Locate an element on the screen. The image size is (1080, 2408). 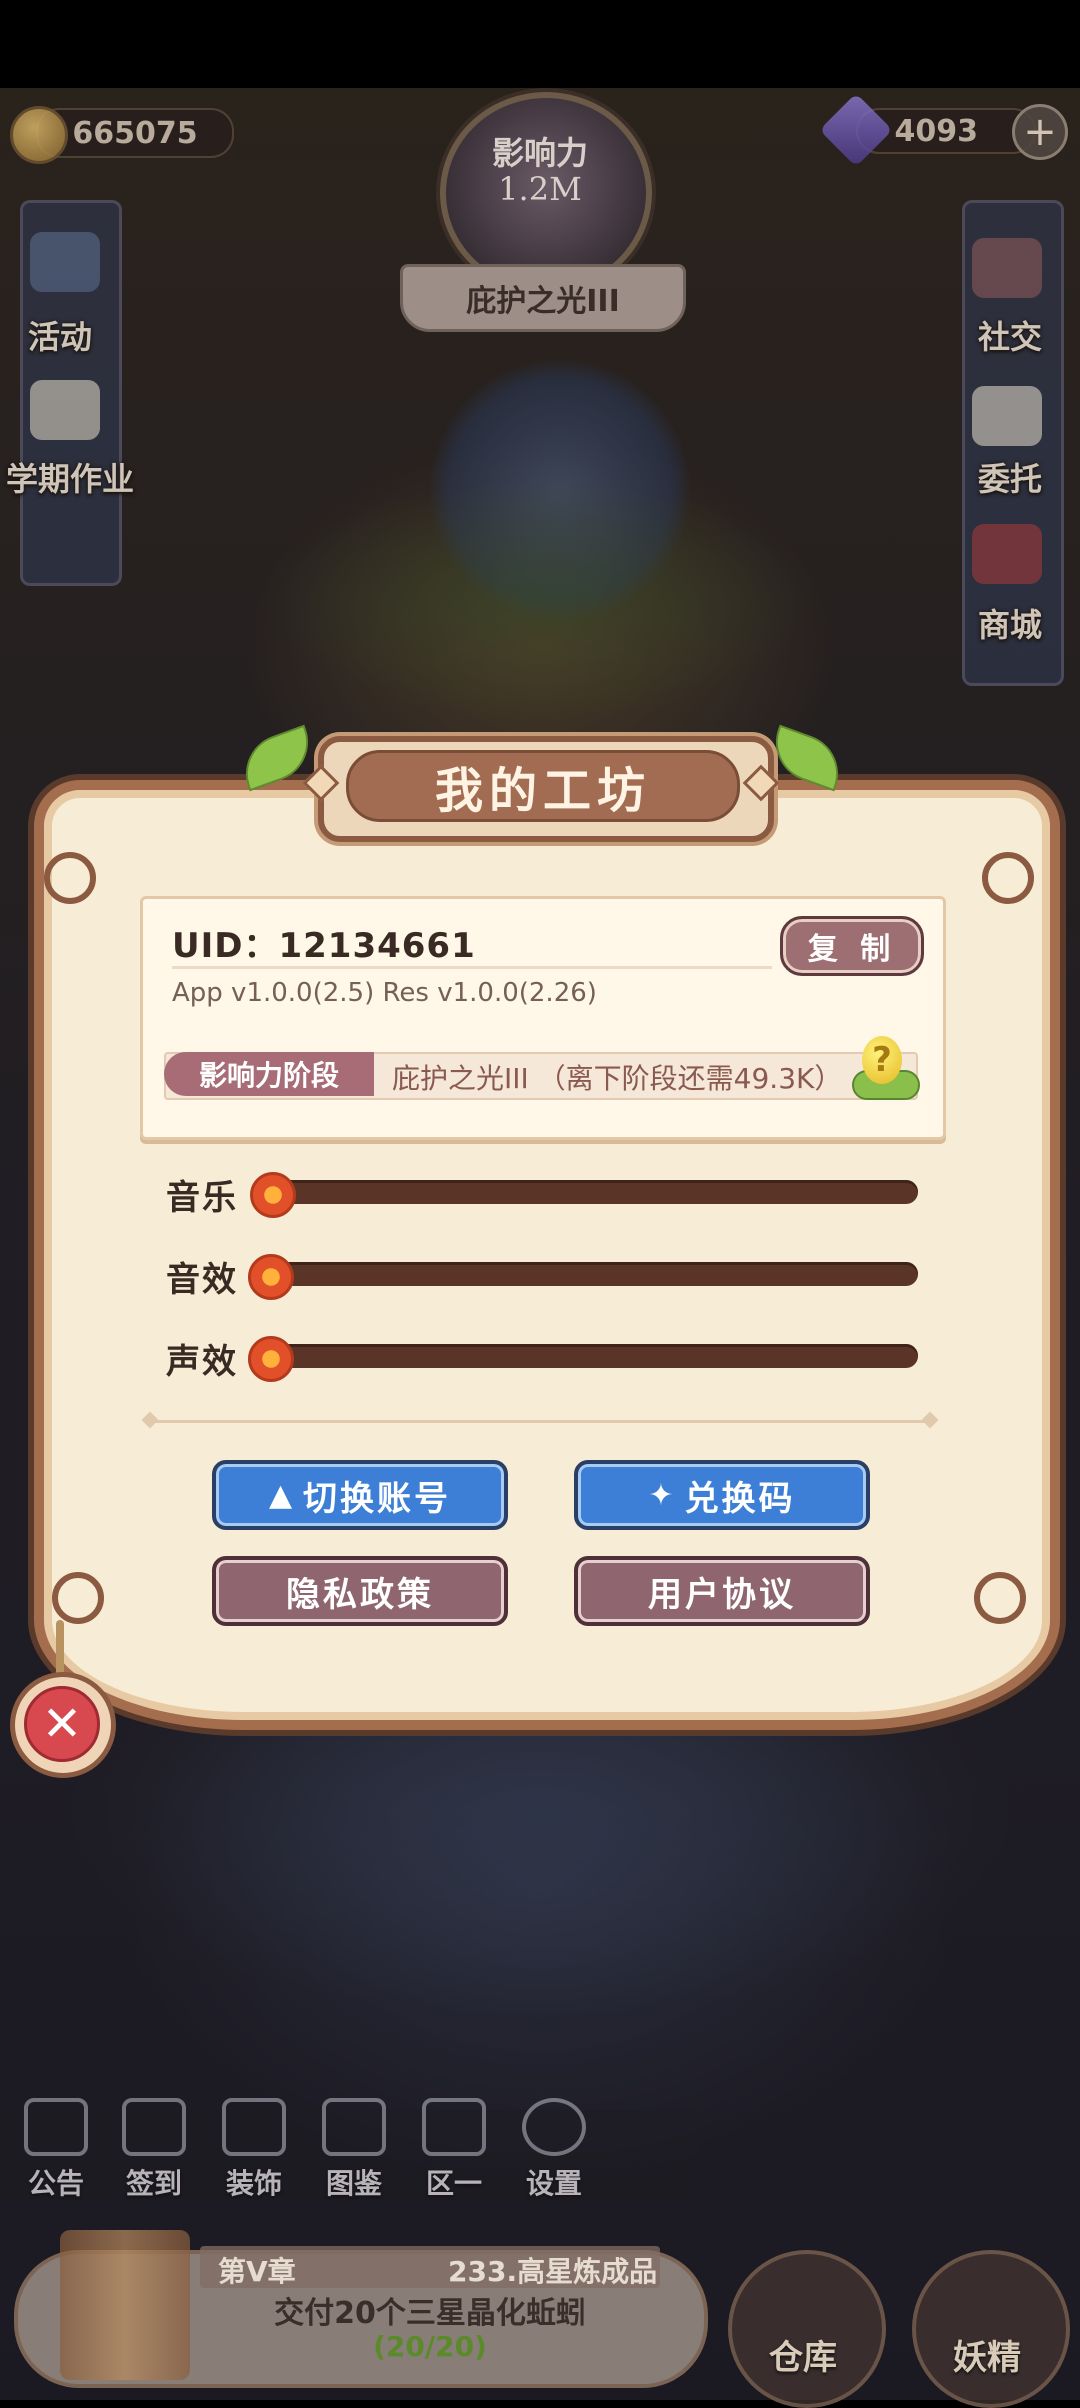
fairy-label: 妖精 is located at coordinates (987, 2358).